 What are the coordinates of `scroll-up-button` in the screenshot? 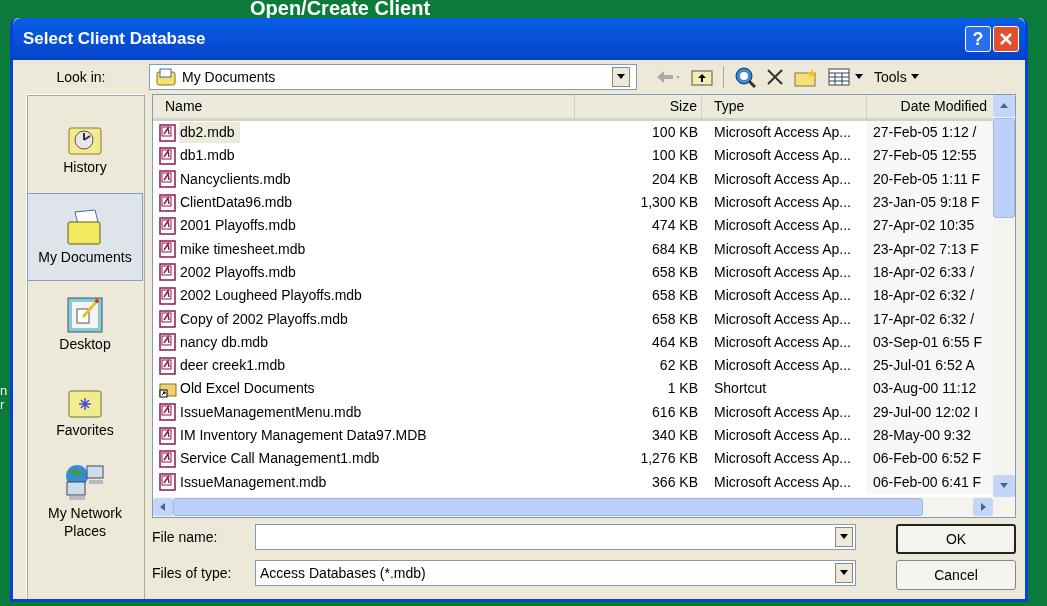 It's located at (1004, 106).